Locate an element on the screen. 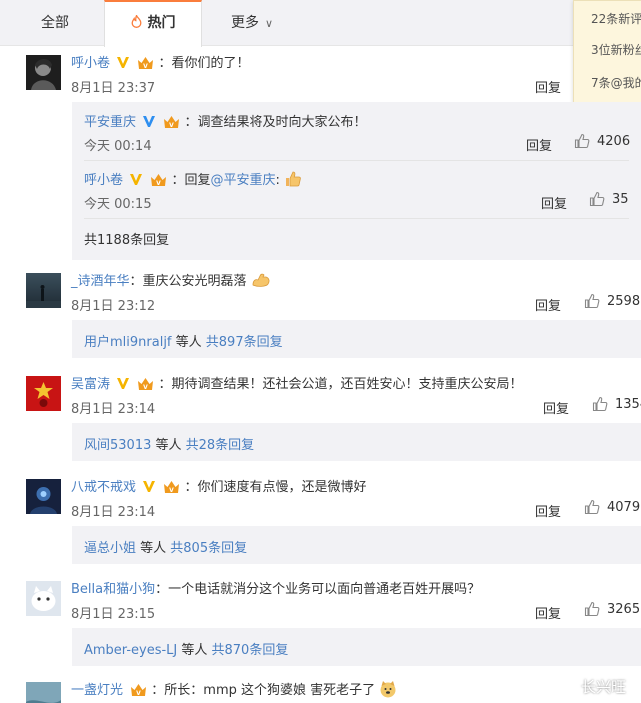 This screenshot has width=641, height=703. reply-text: ：调查结果将及时向大家公布！ is located at coordinates (275, 122).